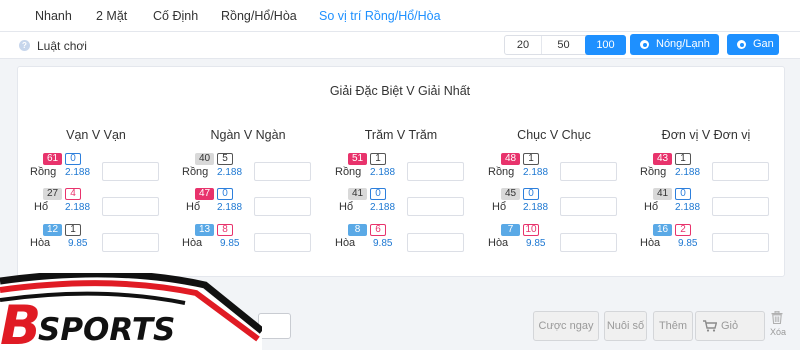 The height and width of the screenshot is (350, 800). What do you see at coordinates (706, 135) in the screenshot?
I see `column-title: Đơn vị V Đơn vị` at bounding box center [706, 135].